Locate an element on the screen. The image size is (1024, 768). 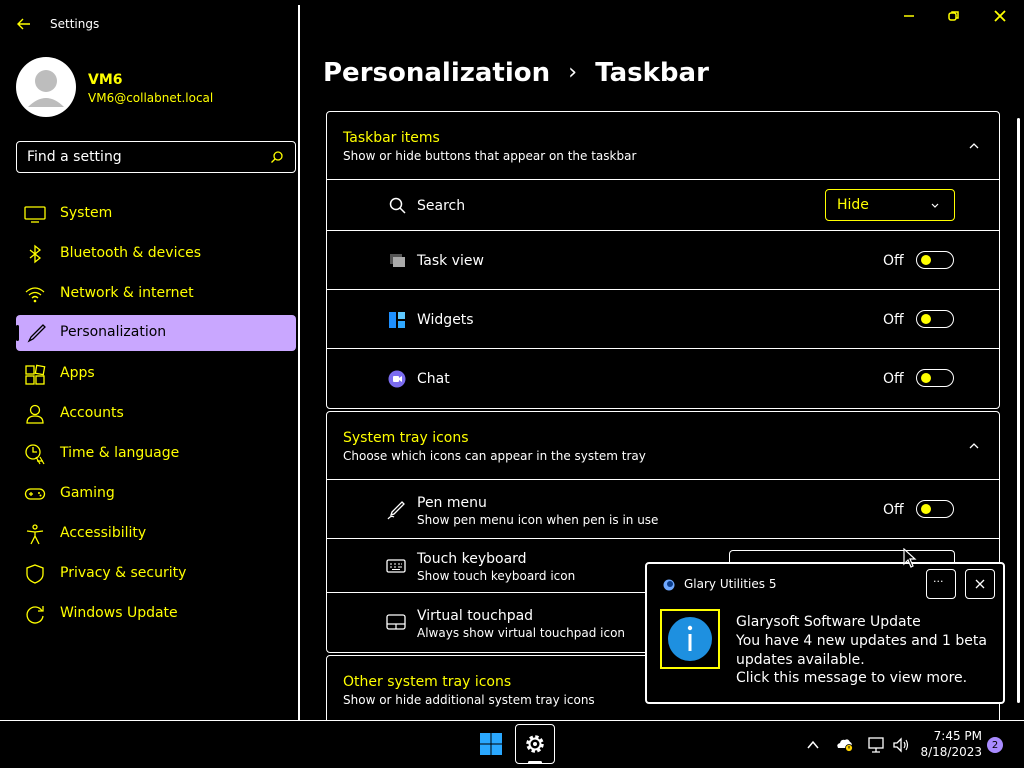
task-view-icon is located at coordinates (397, 260).